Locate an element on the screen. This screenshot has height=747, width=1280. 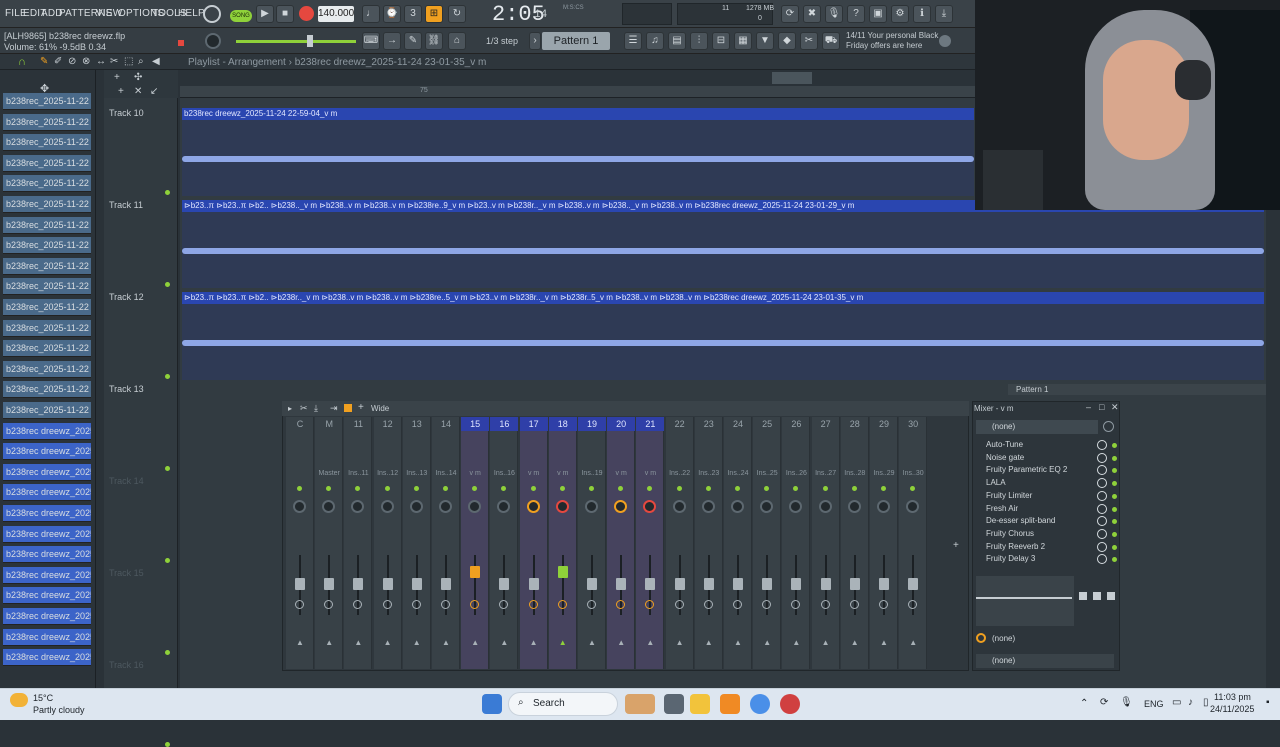
mixer-save-icon: ⤓ is located at coordinates (316, 408).